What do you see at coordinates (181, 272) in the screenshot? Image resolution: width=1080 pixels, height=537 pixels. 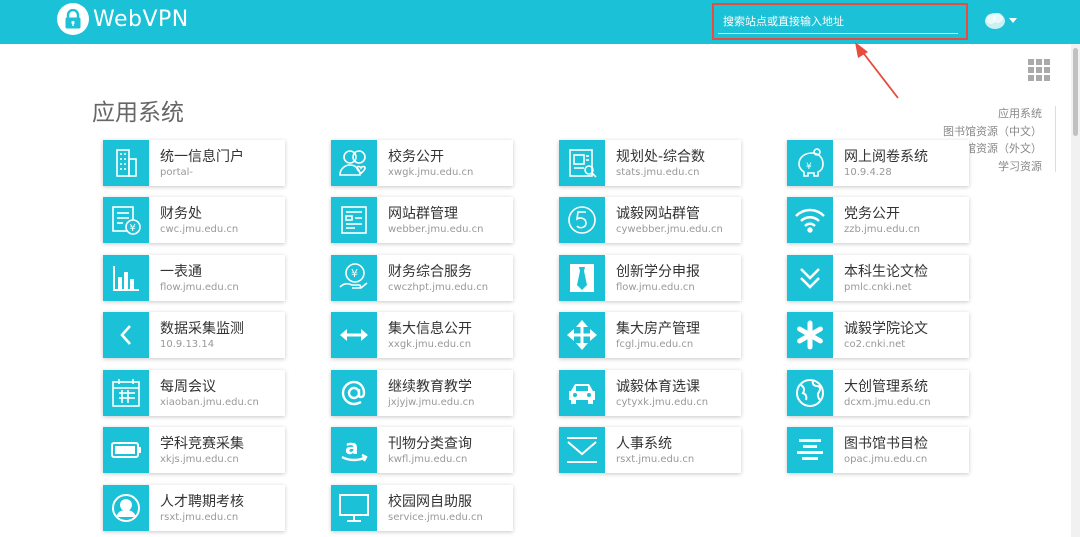 I see `app-name: 一表通` at bounding box center [181, 272].